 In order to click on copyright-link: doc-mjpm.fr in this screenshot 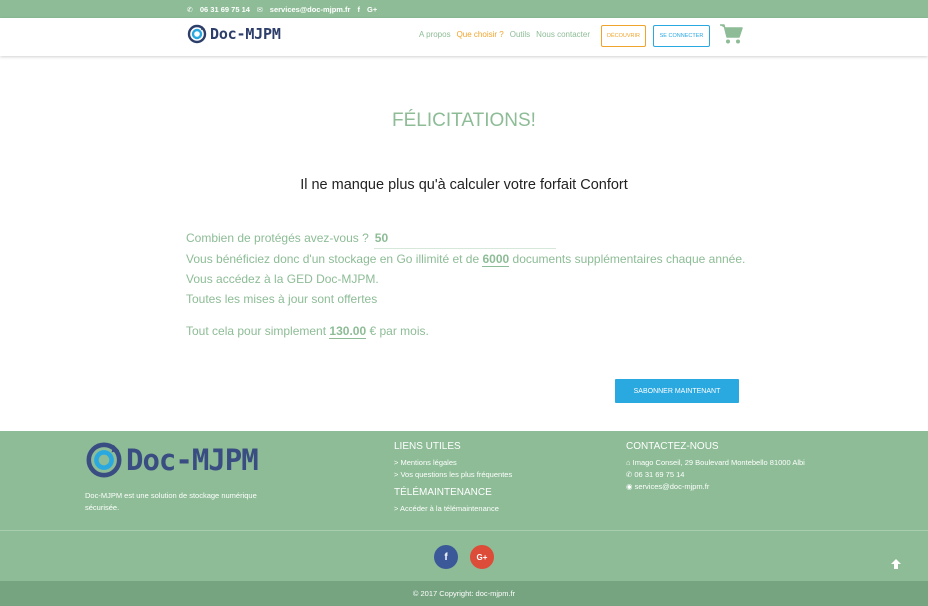, I will do `click(496, 593)`.